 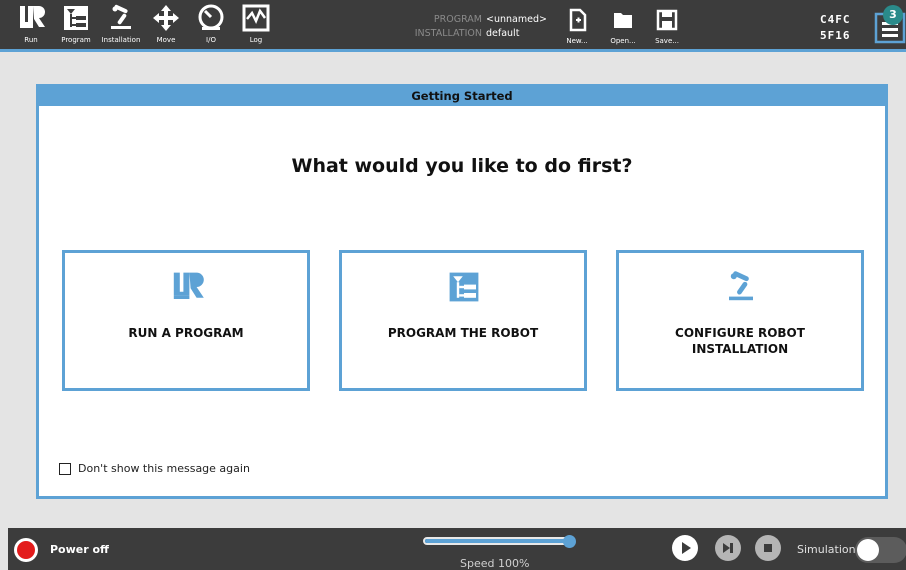 What do you see at coordinates (463, 320) in the screenshot?
I see `program-robot-option: PROGRAM THE ROBOT` at bounding box center [463, 320].